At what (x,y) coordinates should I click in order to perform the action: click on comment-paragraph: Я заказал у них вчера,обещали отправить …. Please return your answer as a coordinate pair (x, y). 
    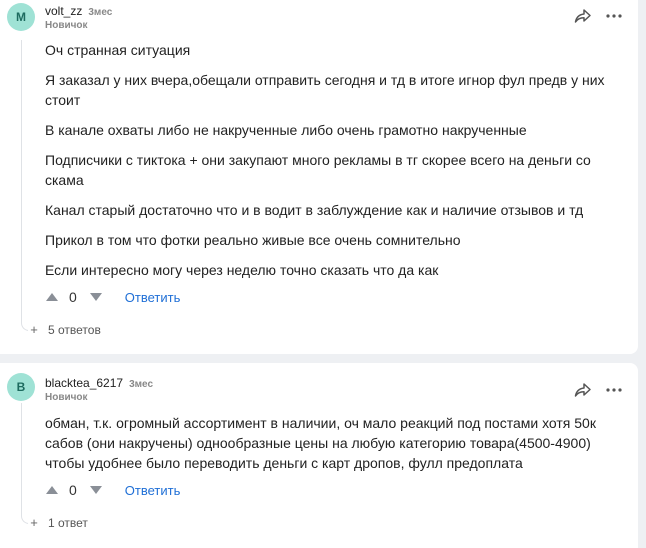
    Looking at the image, I should click on (325, 90).